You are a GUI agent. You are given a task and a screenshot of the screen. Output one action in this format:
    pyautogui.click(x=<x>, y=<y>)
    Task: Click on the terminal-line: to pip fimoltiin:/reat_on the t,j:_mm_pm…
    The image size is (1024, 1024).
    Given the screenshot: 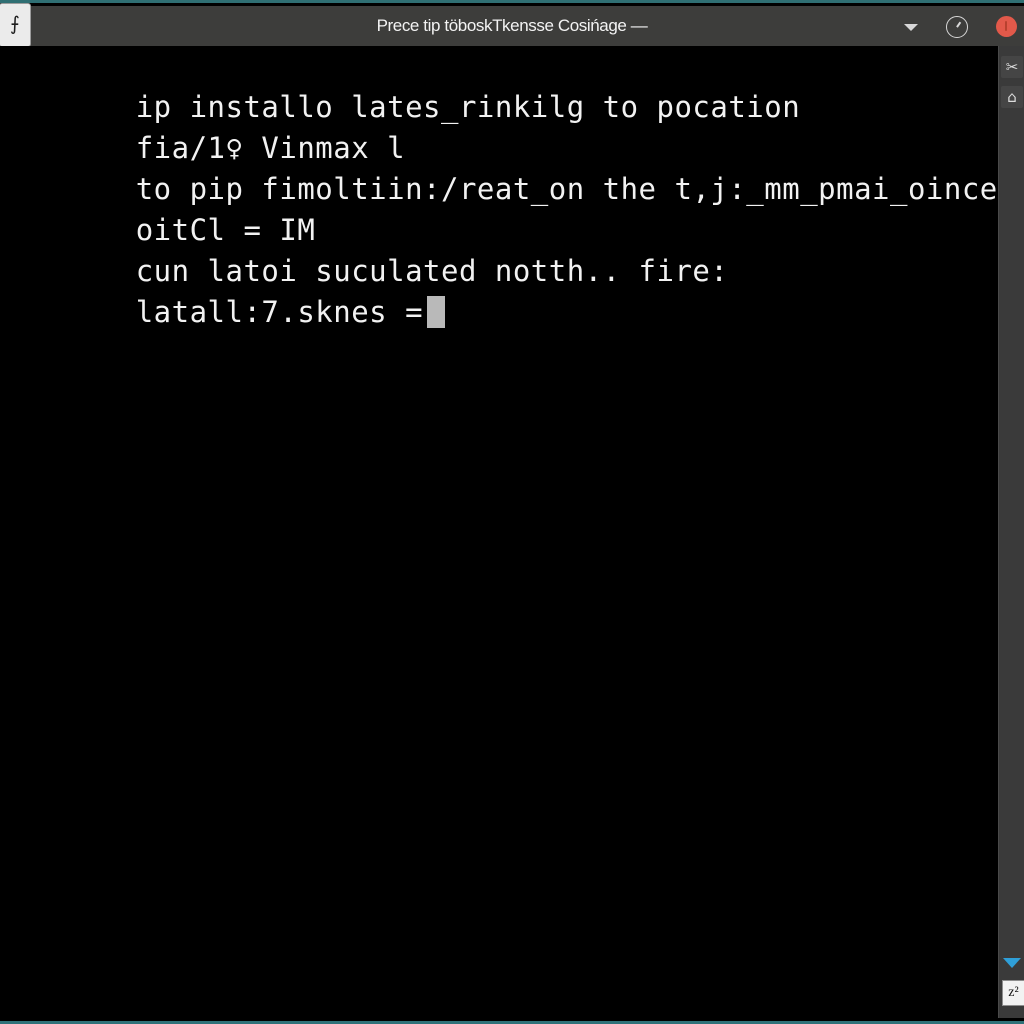 What is the action you would take?
    pyautogui.click(x=499, y=167)
    